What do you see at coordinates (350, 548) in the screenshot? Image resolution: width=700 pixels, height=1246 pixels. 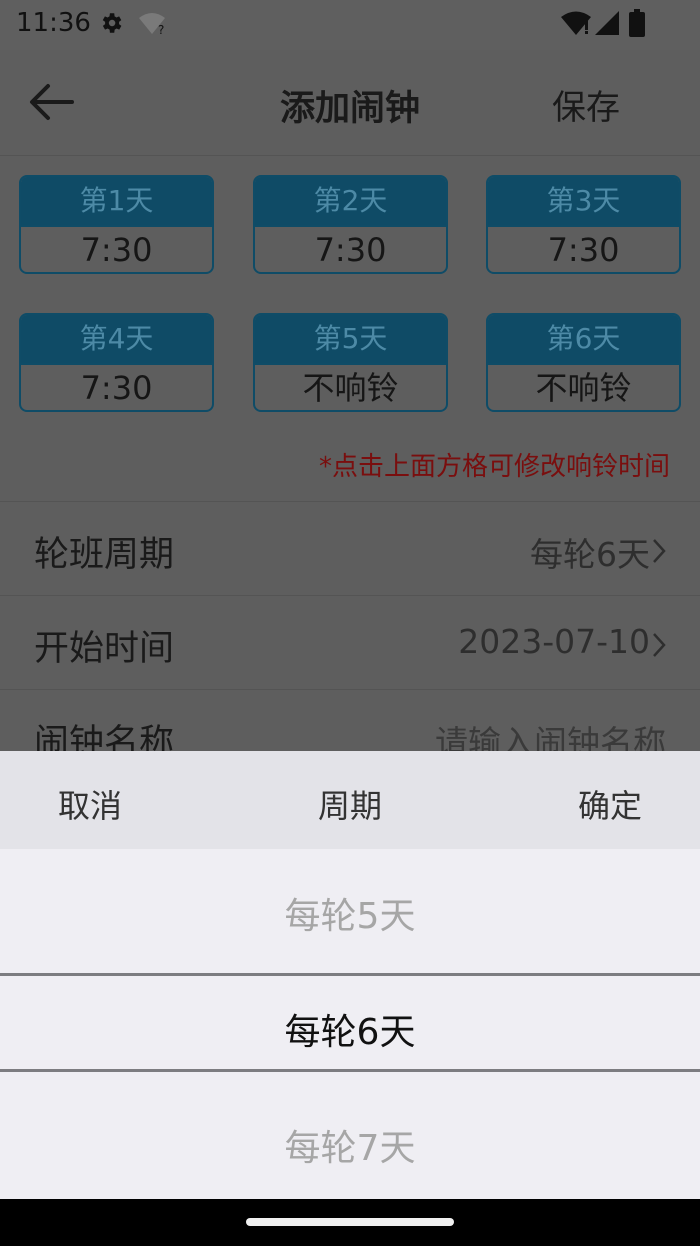 I see `cycle-row: 轮班周期 每轮6天` at bounding box center [350, 548].